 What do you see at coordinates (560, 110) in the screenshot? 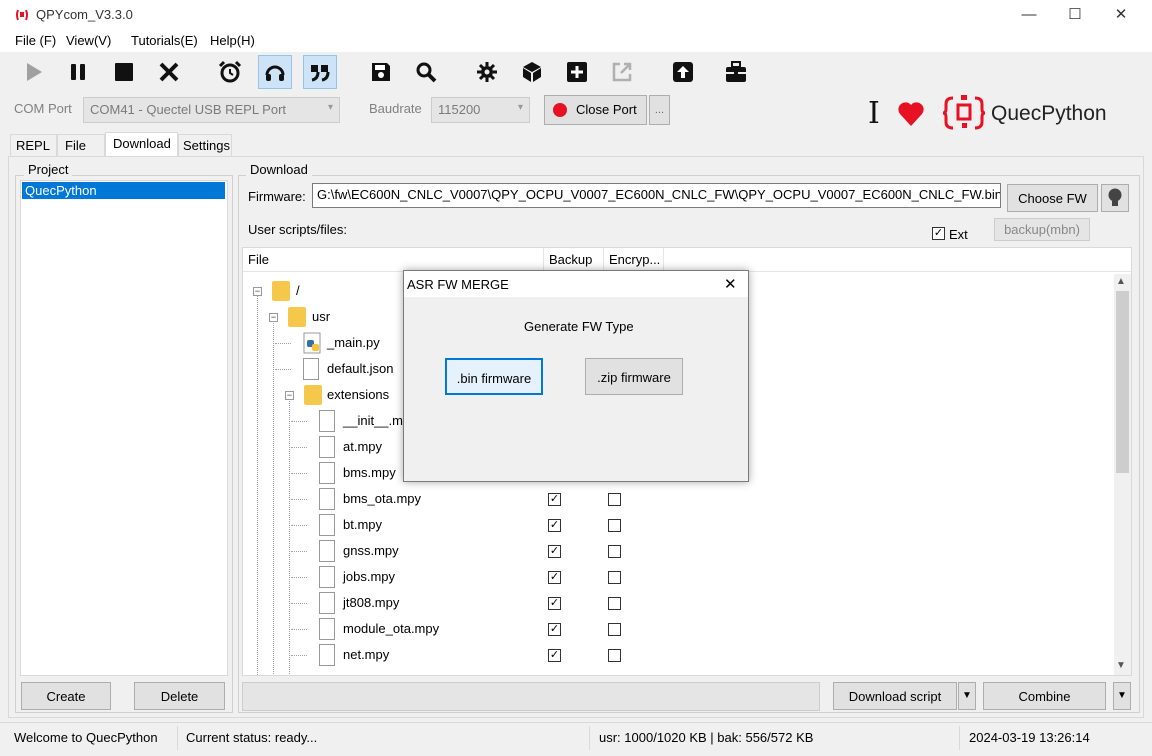
I see `port-status-icon` at bounding box center [560, 110].